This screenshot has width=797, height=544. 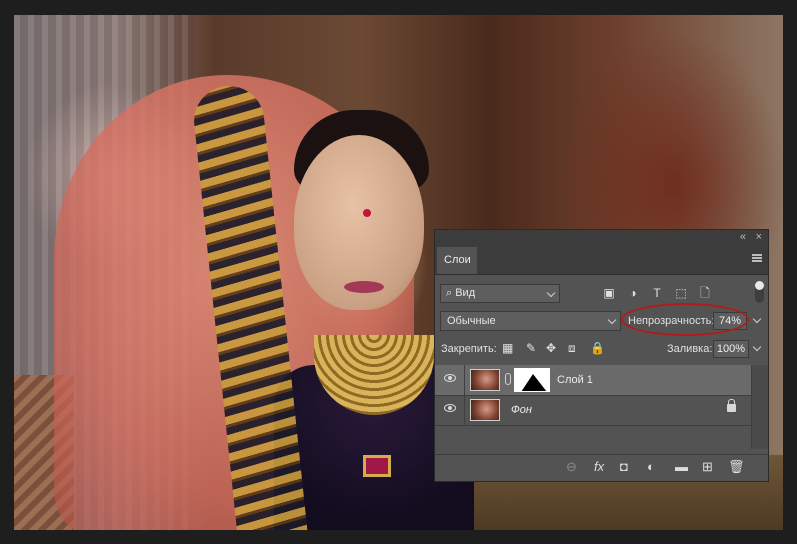 I want to click on layer-name: Фон, so click(x=521, y=410).